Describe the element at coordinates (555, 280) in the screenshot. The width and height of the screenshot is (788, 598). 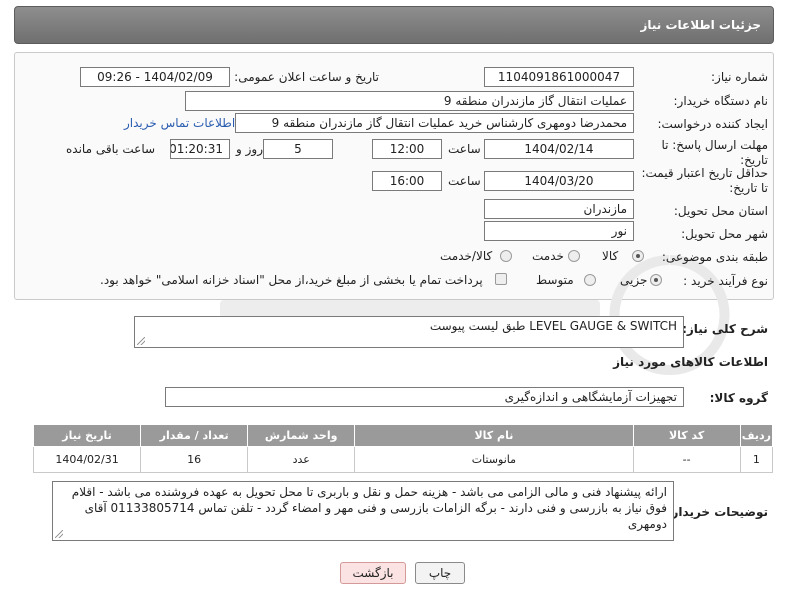
I see `process-medium-label: متوسط` at that location.